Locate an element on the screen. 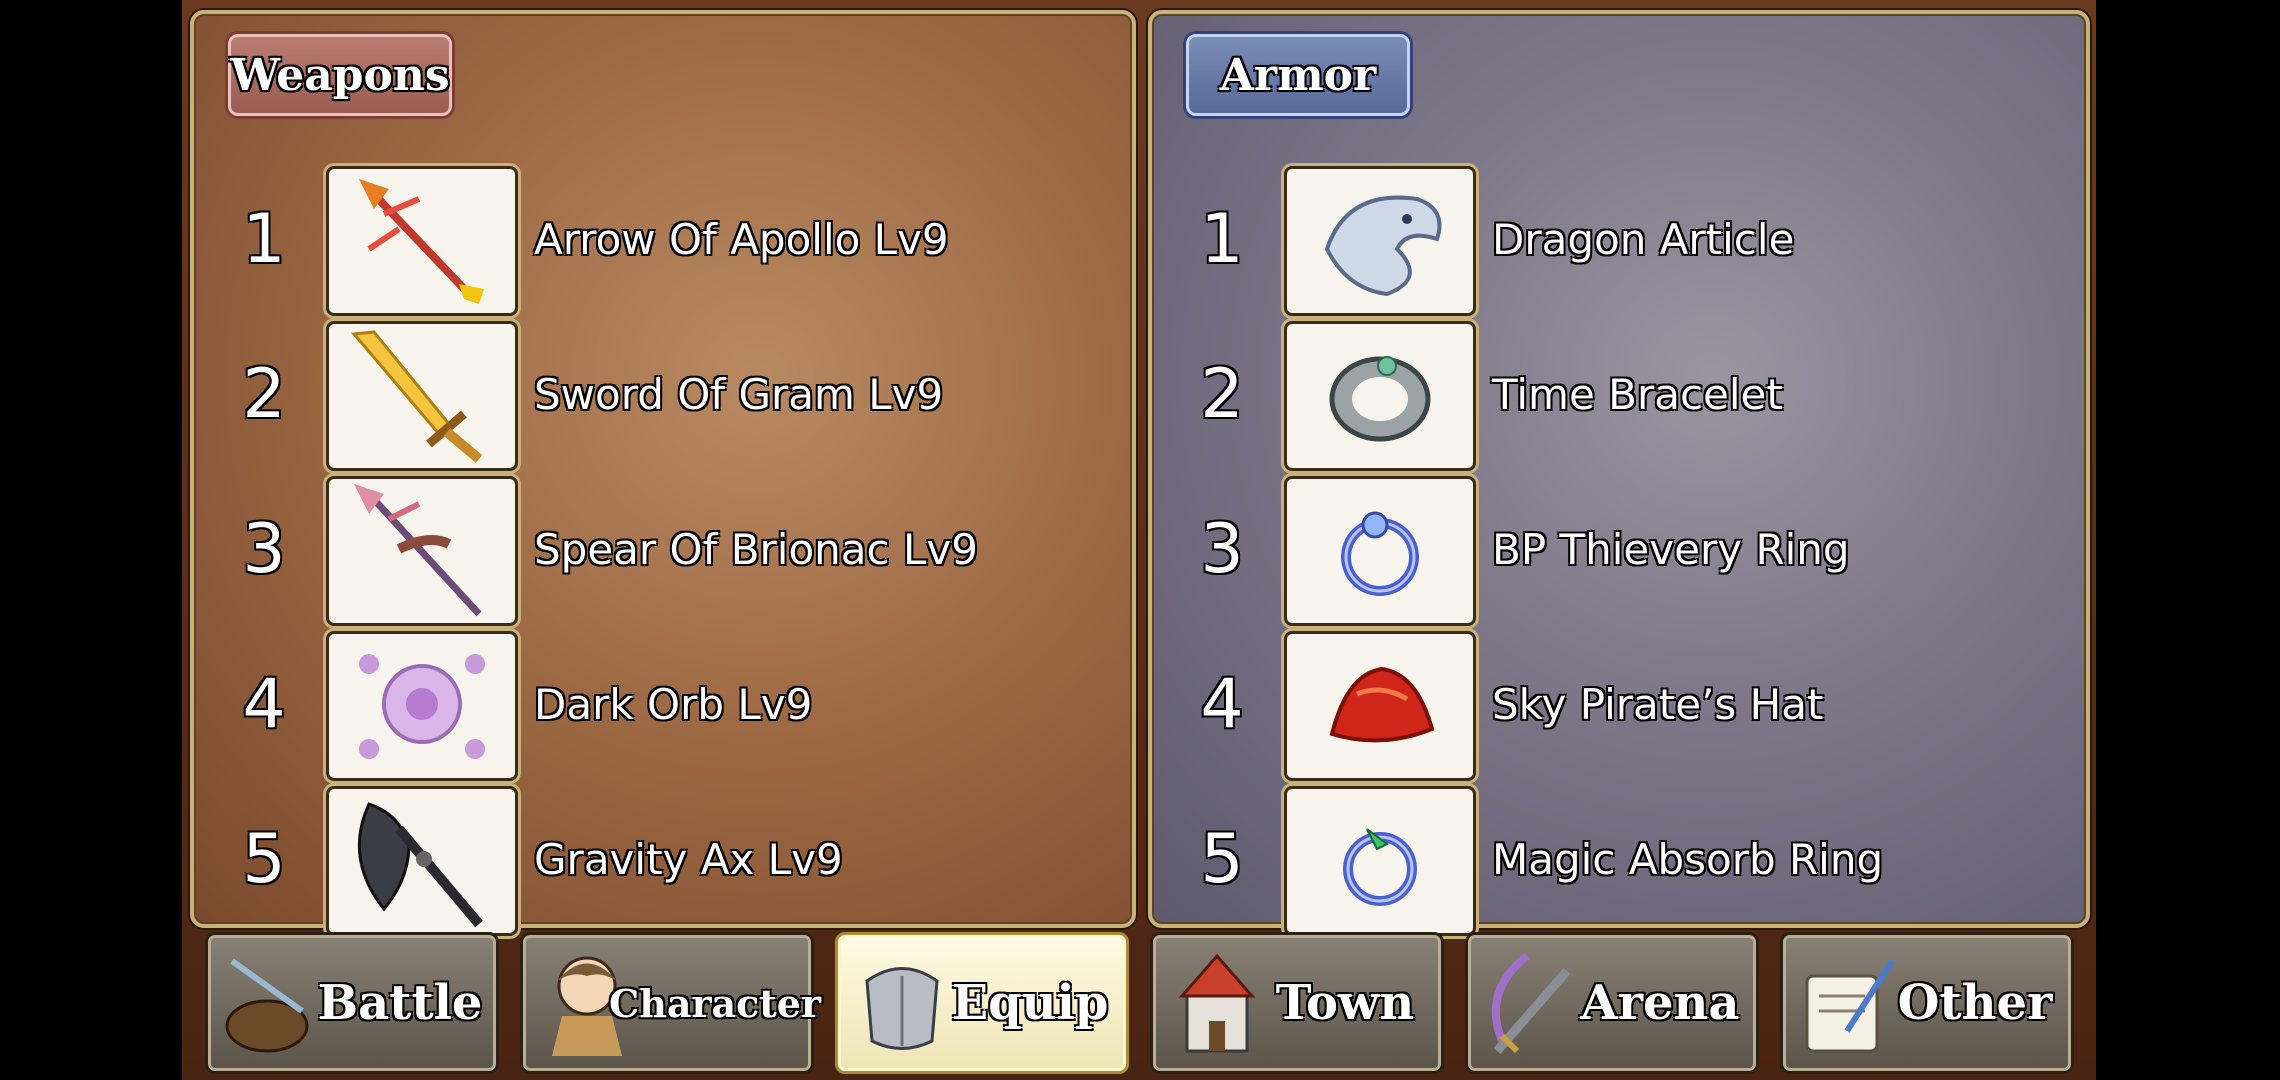 This screenshot has height=1080, width=2280. weapon-slot-3: 3 Spear Of Brionac Lv9 is located at coordinates (663, 550).